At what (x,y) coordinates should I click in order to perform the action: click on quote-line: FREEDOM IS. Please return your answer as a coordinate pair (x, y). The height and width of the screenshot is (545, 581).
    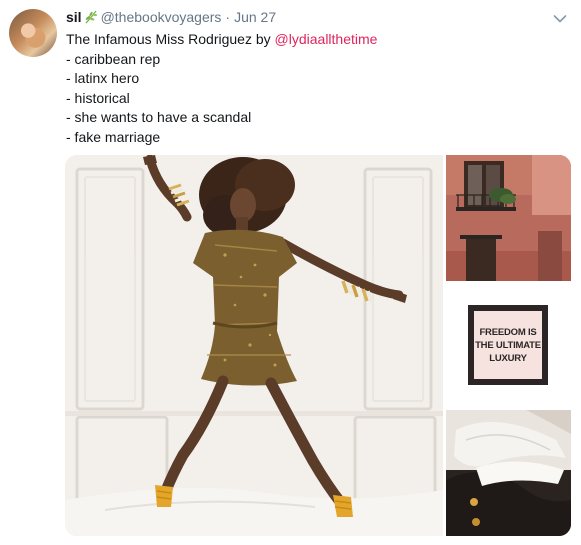
    Looking at the image, I should click on (508, 332).